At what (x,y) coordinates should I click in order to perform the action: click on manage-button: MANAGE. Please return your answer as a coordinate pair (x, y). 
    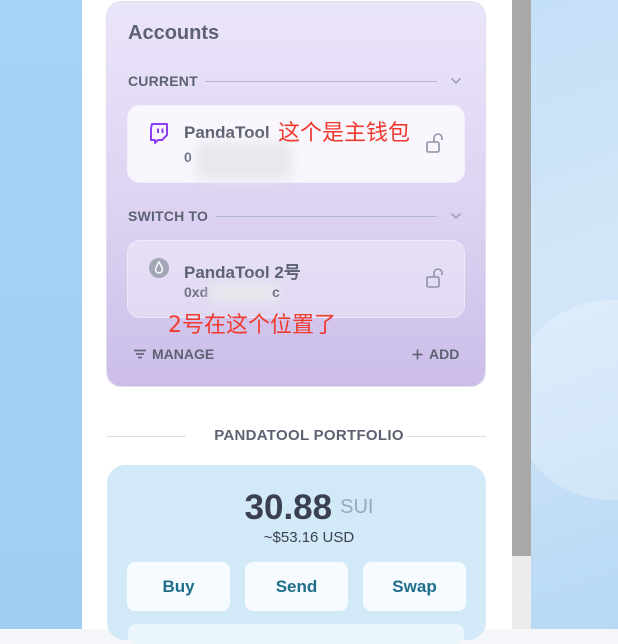
    Looking at the image, I should click on (174, 354).